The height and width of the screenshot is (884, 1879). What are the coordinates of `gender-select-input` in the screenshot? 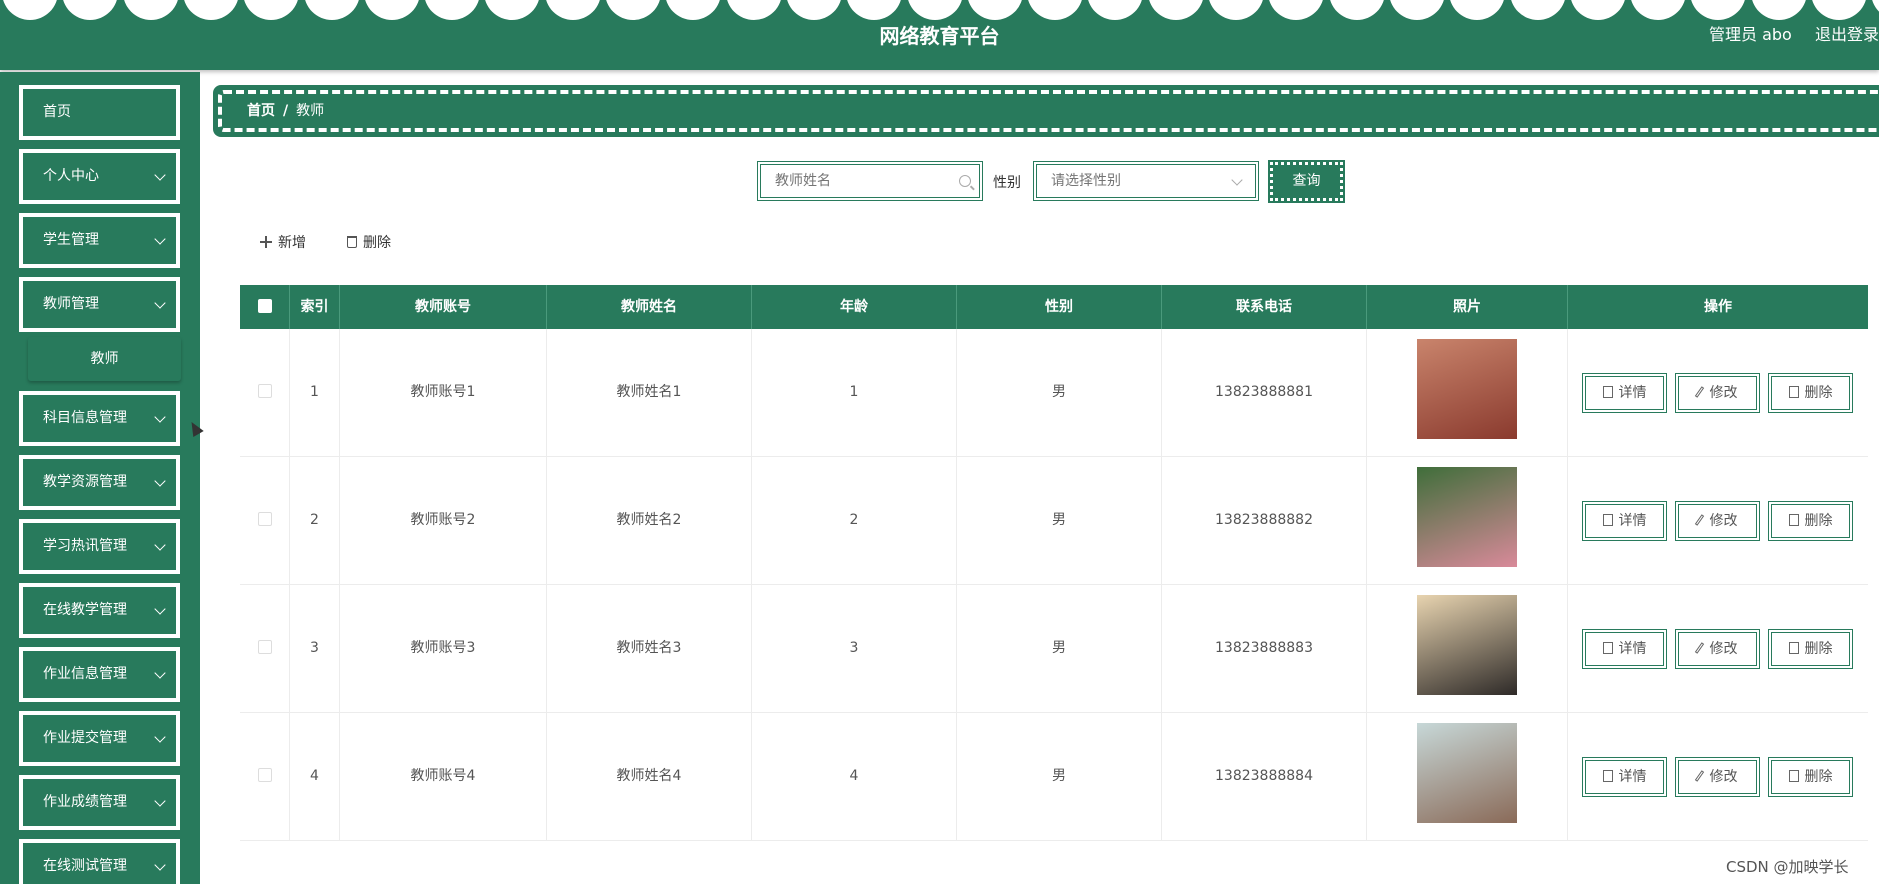 It's located at (1146, 181).